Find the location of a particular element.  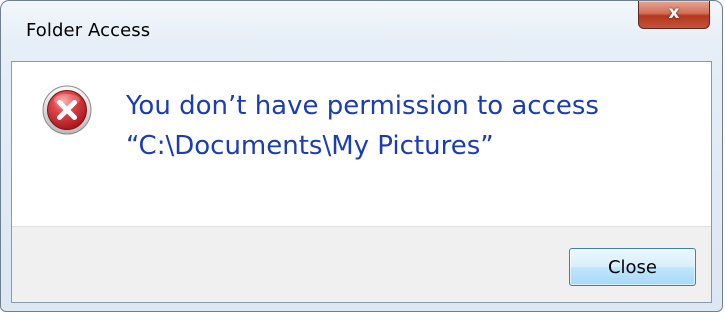

close-icon: x is located at coordinates (674, 13).